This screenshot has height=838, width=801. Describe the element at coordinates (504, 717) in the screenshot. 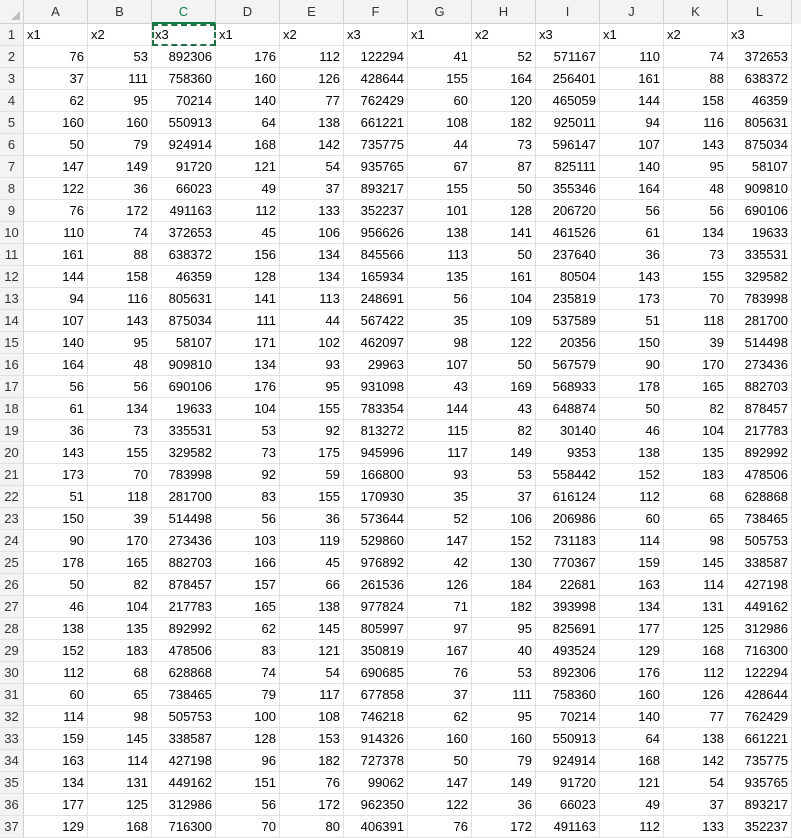

I see `cell-h32: 95` at that location.